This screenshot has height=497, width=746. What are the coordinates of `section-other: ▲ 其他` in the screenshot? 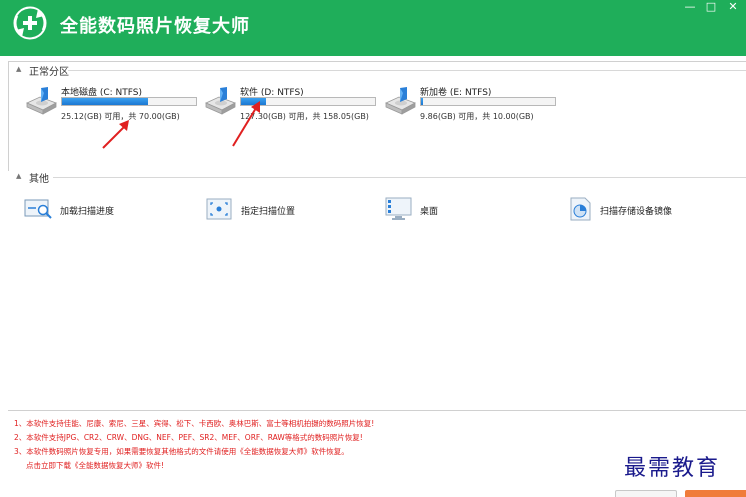 It's located at (377, 177).